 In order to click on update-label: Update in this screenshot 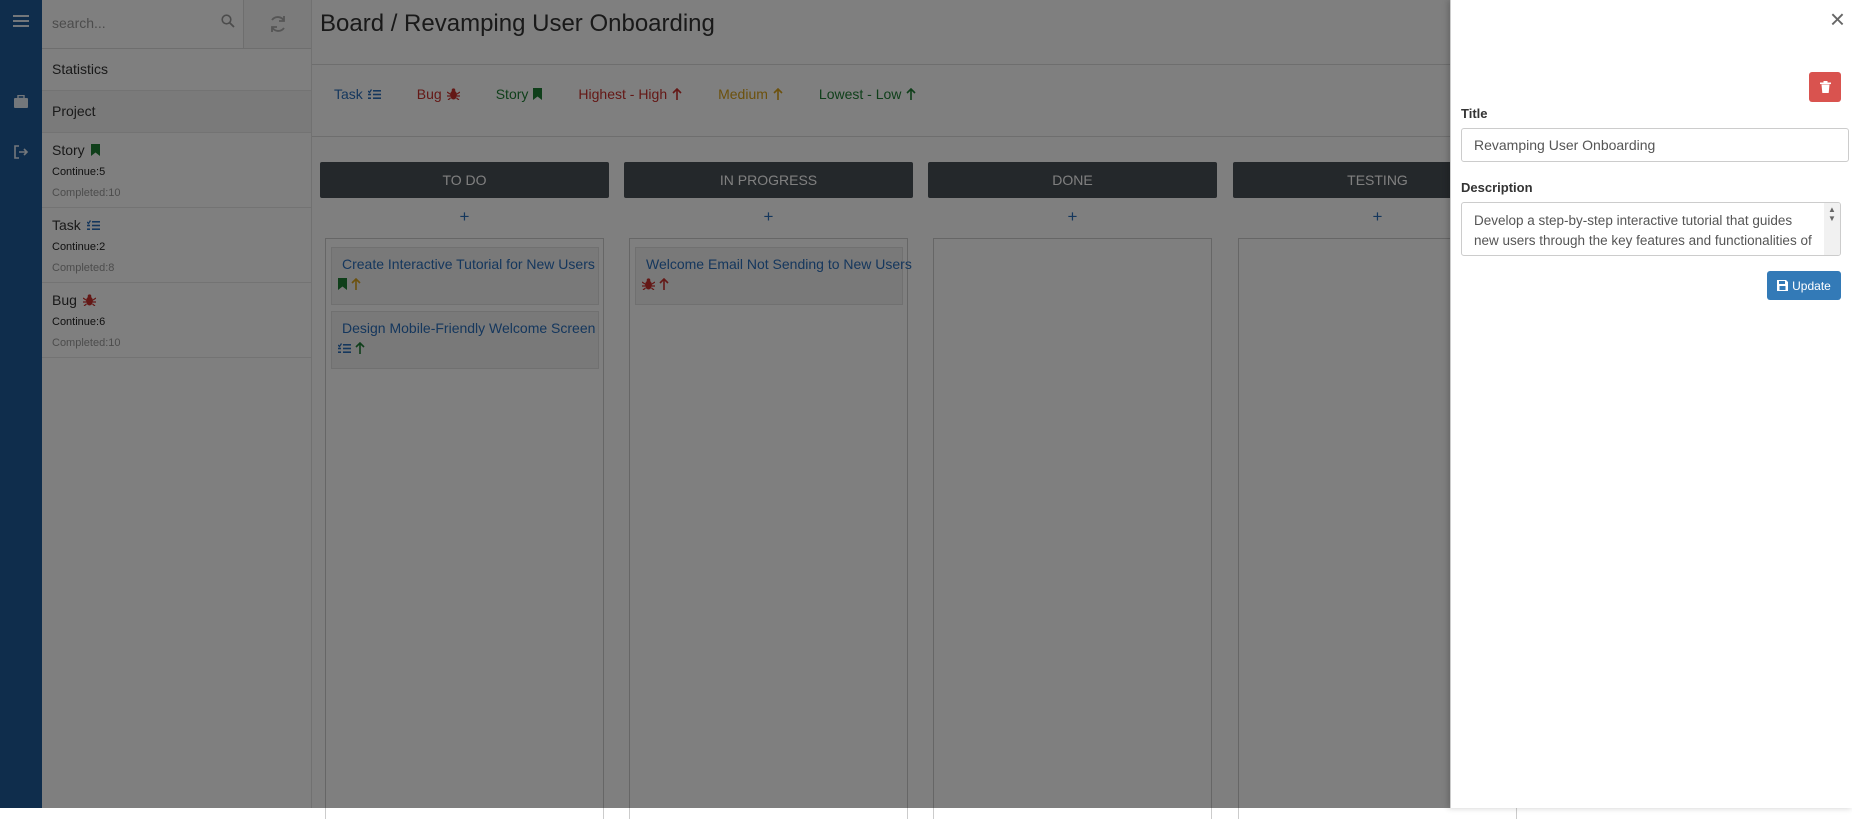, I will do `click(1811, 285)`.